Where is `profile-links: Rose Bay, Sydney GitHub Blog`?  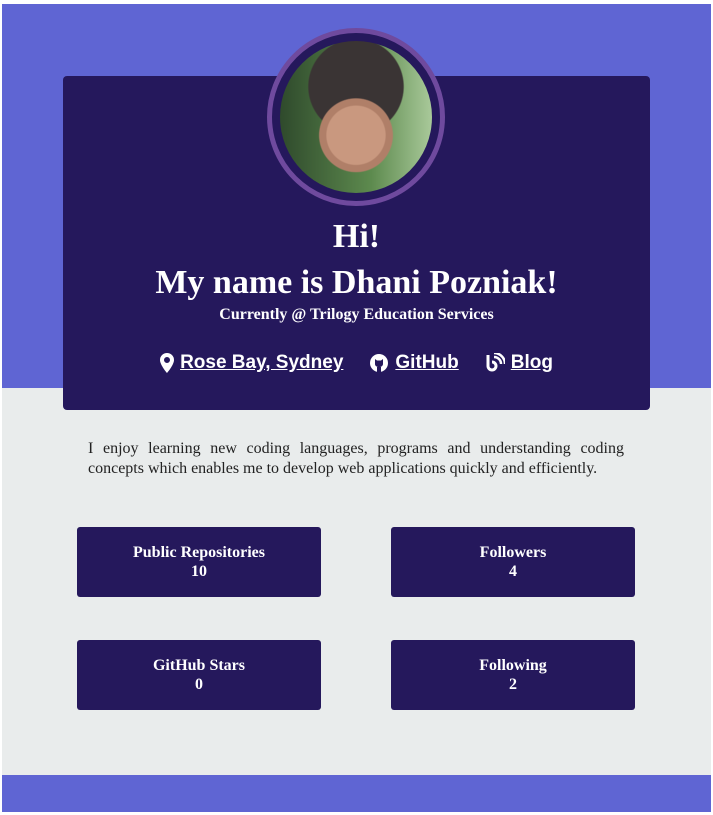 profile-links: Rose Bay, Sydney GitHub Blog is located at coordinates (356, 363).